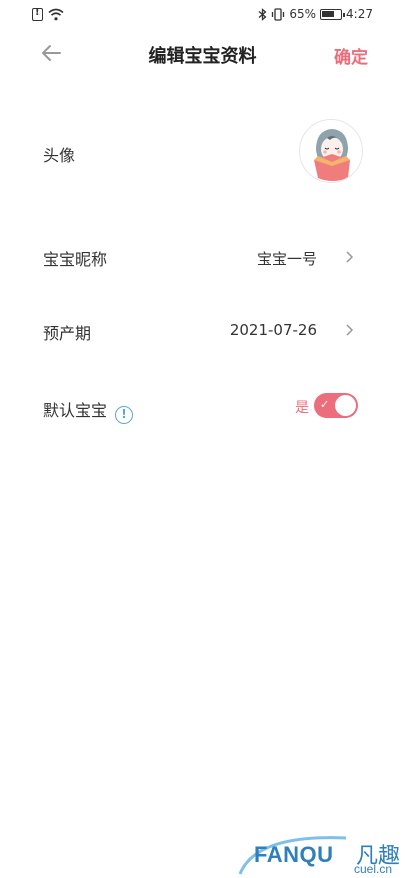  Describe the element at coordinates (67, 333) in the screenshot. I see `due-date-label: 预产期` at that location.